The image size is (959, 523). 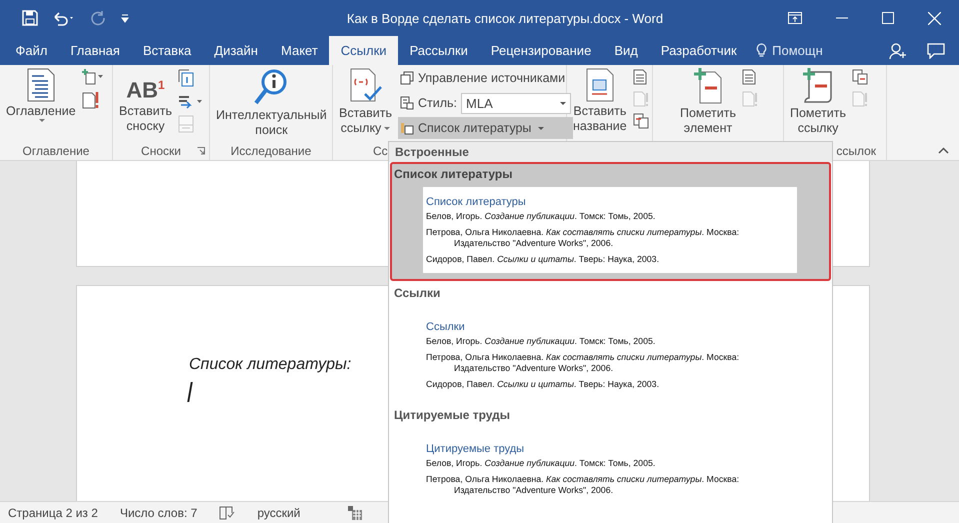 I want to click on page-count: Страница 2 из 2, so click(x=53, y=513).